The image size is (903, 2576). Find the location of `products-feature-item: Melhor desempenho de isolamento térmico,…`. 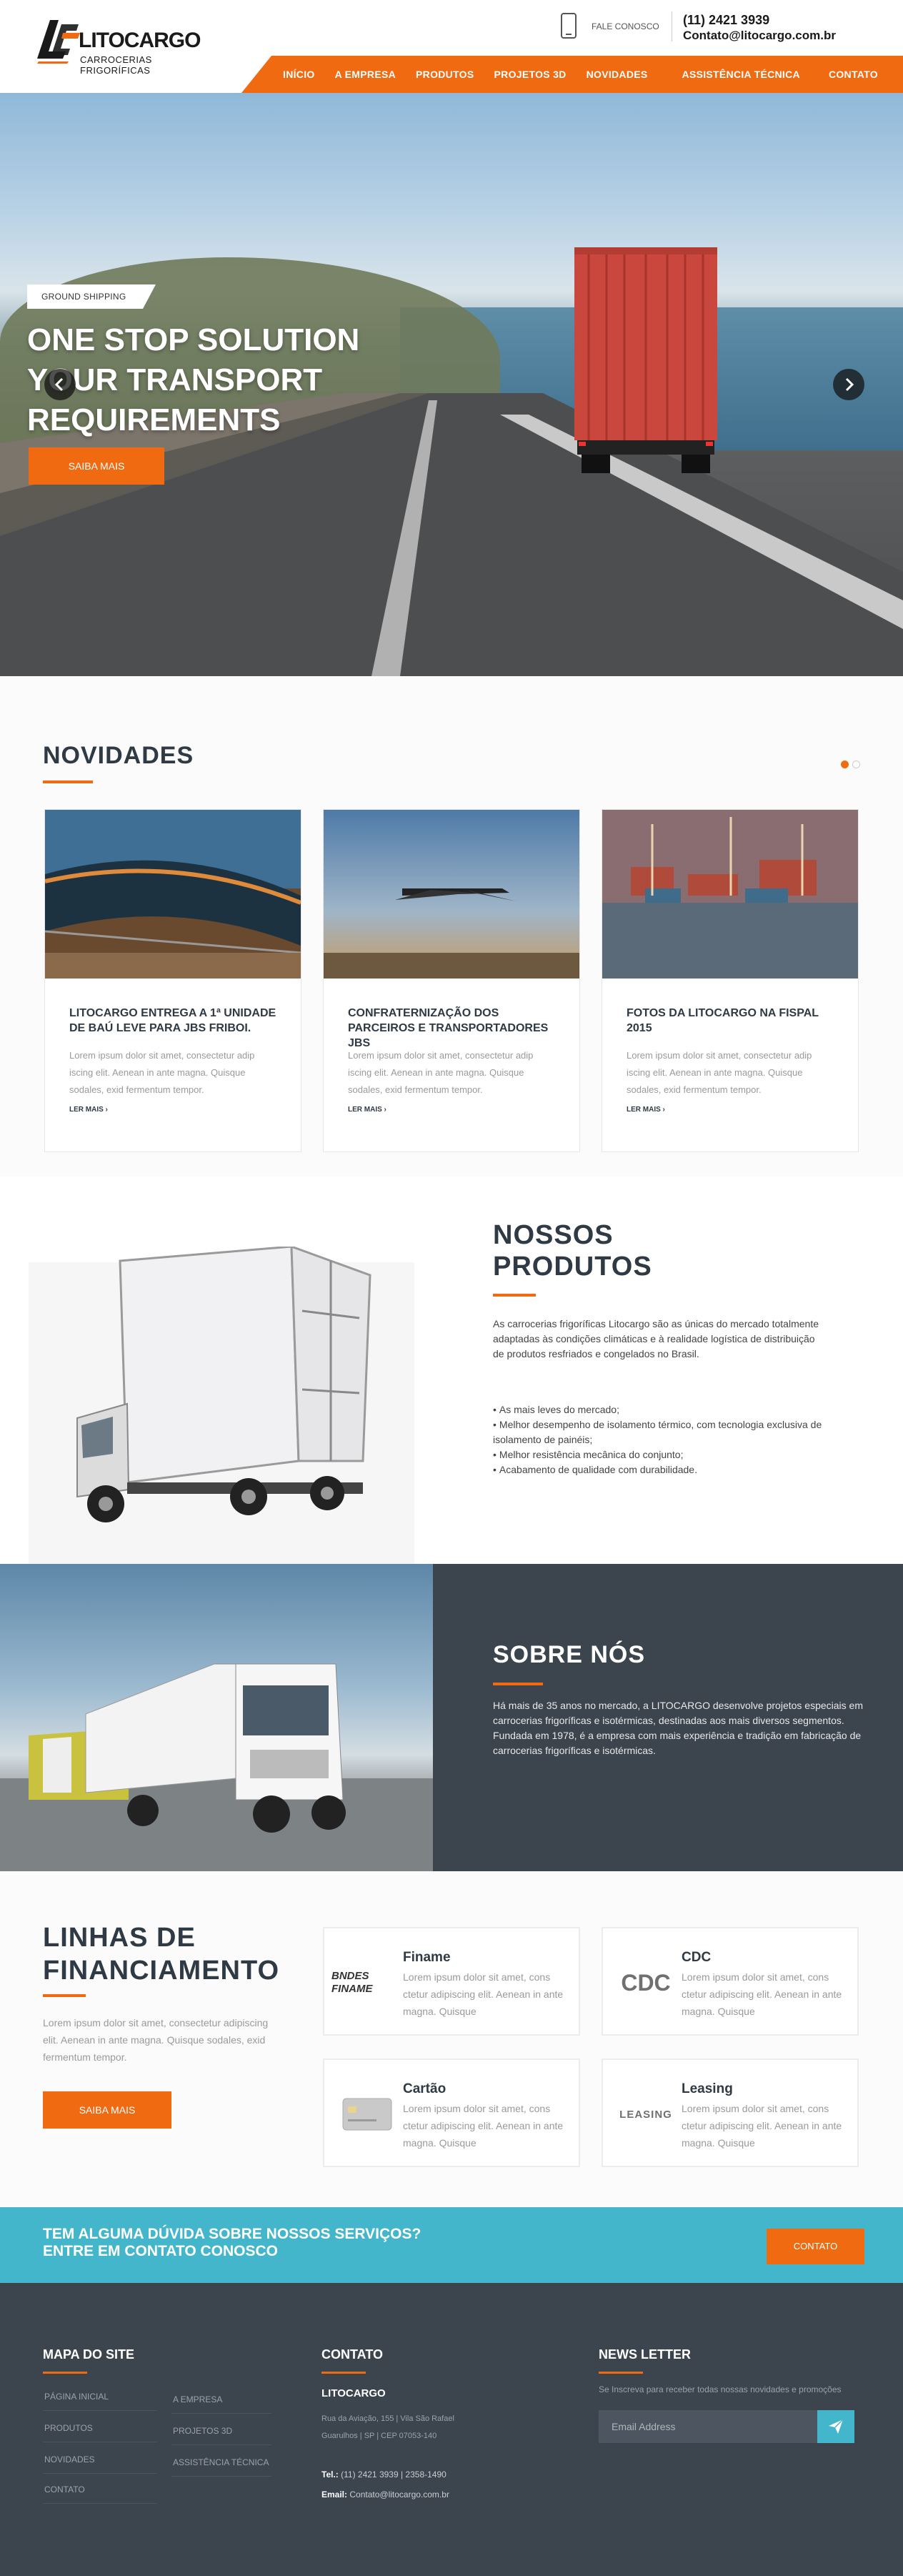

products-feature-item: Melhor desempenho de isolamento térmico,… is located at coordinates (661, 1432).